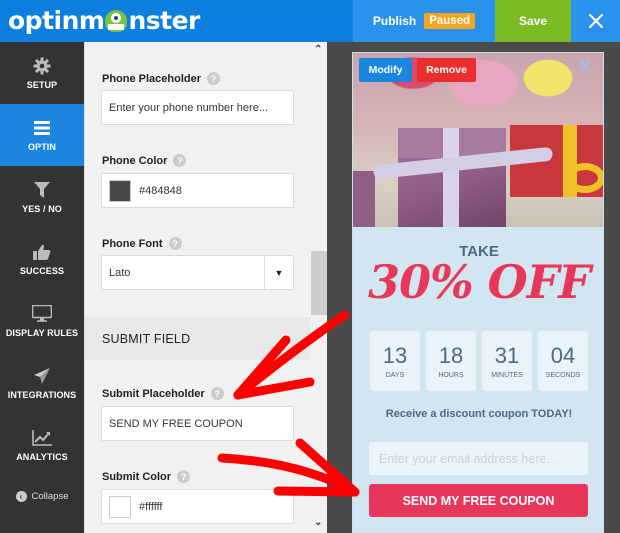 The image size is (620, 533). What do you see at coordinates (42, 456) in the screenshot?
I see `sidebar-item-label: ANALYTICS` at bounding box center [42, 456].